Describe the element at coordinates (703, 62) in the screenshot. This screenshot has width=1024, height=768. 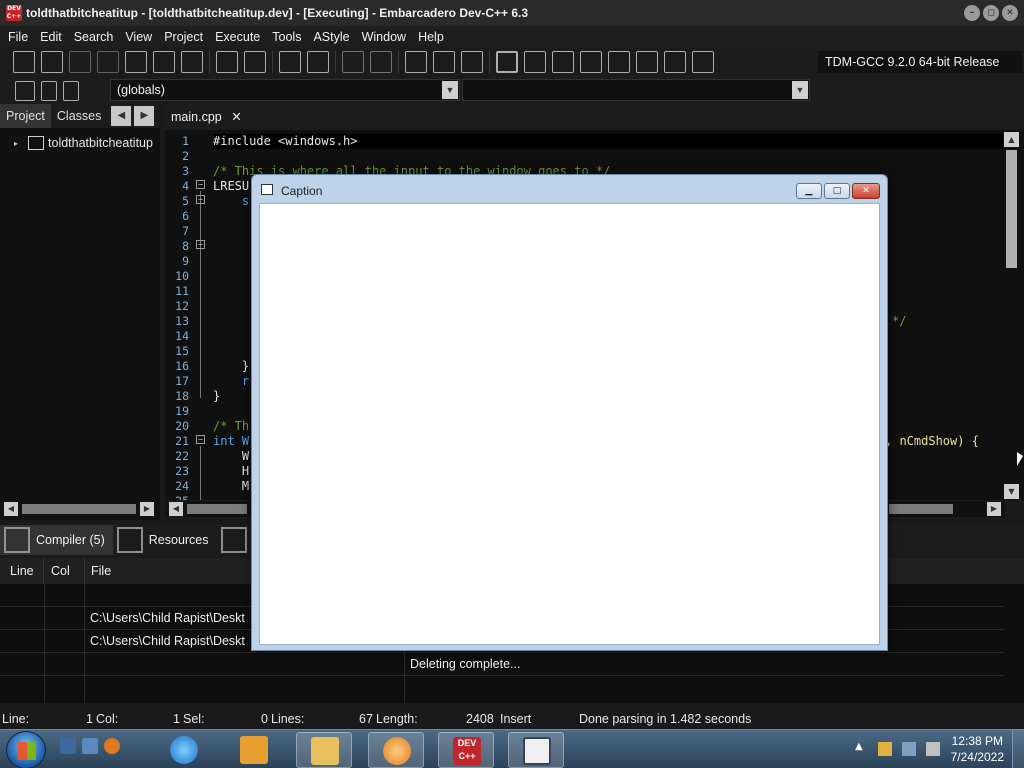
I see `delete-profile-icon` at that location.